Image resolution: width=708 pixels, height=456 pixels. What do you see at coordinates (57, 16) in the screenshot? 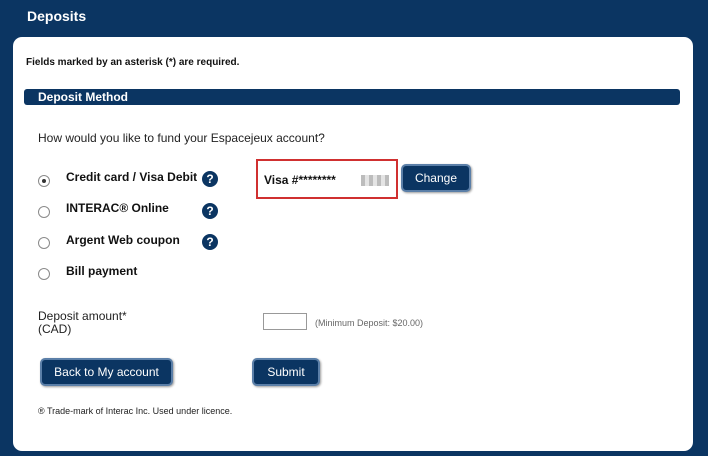
I see `page-title: Deposits` at bounding box center [57, 16].